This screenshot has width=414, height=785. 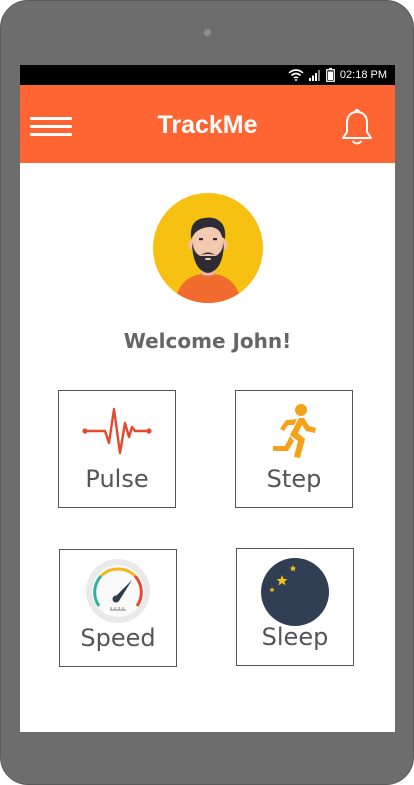 I want to click on step-tile: Step, so click(x=294, y=449).